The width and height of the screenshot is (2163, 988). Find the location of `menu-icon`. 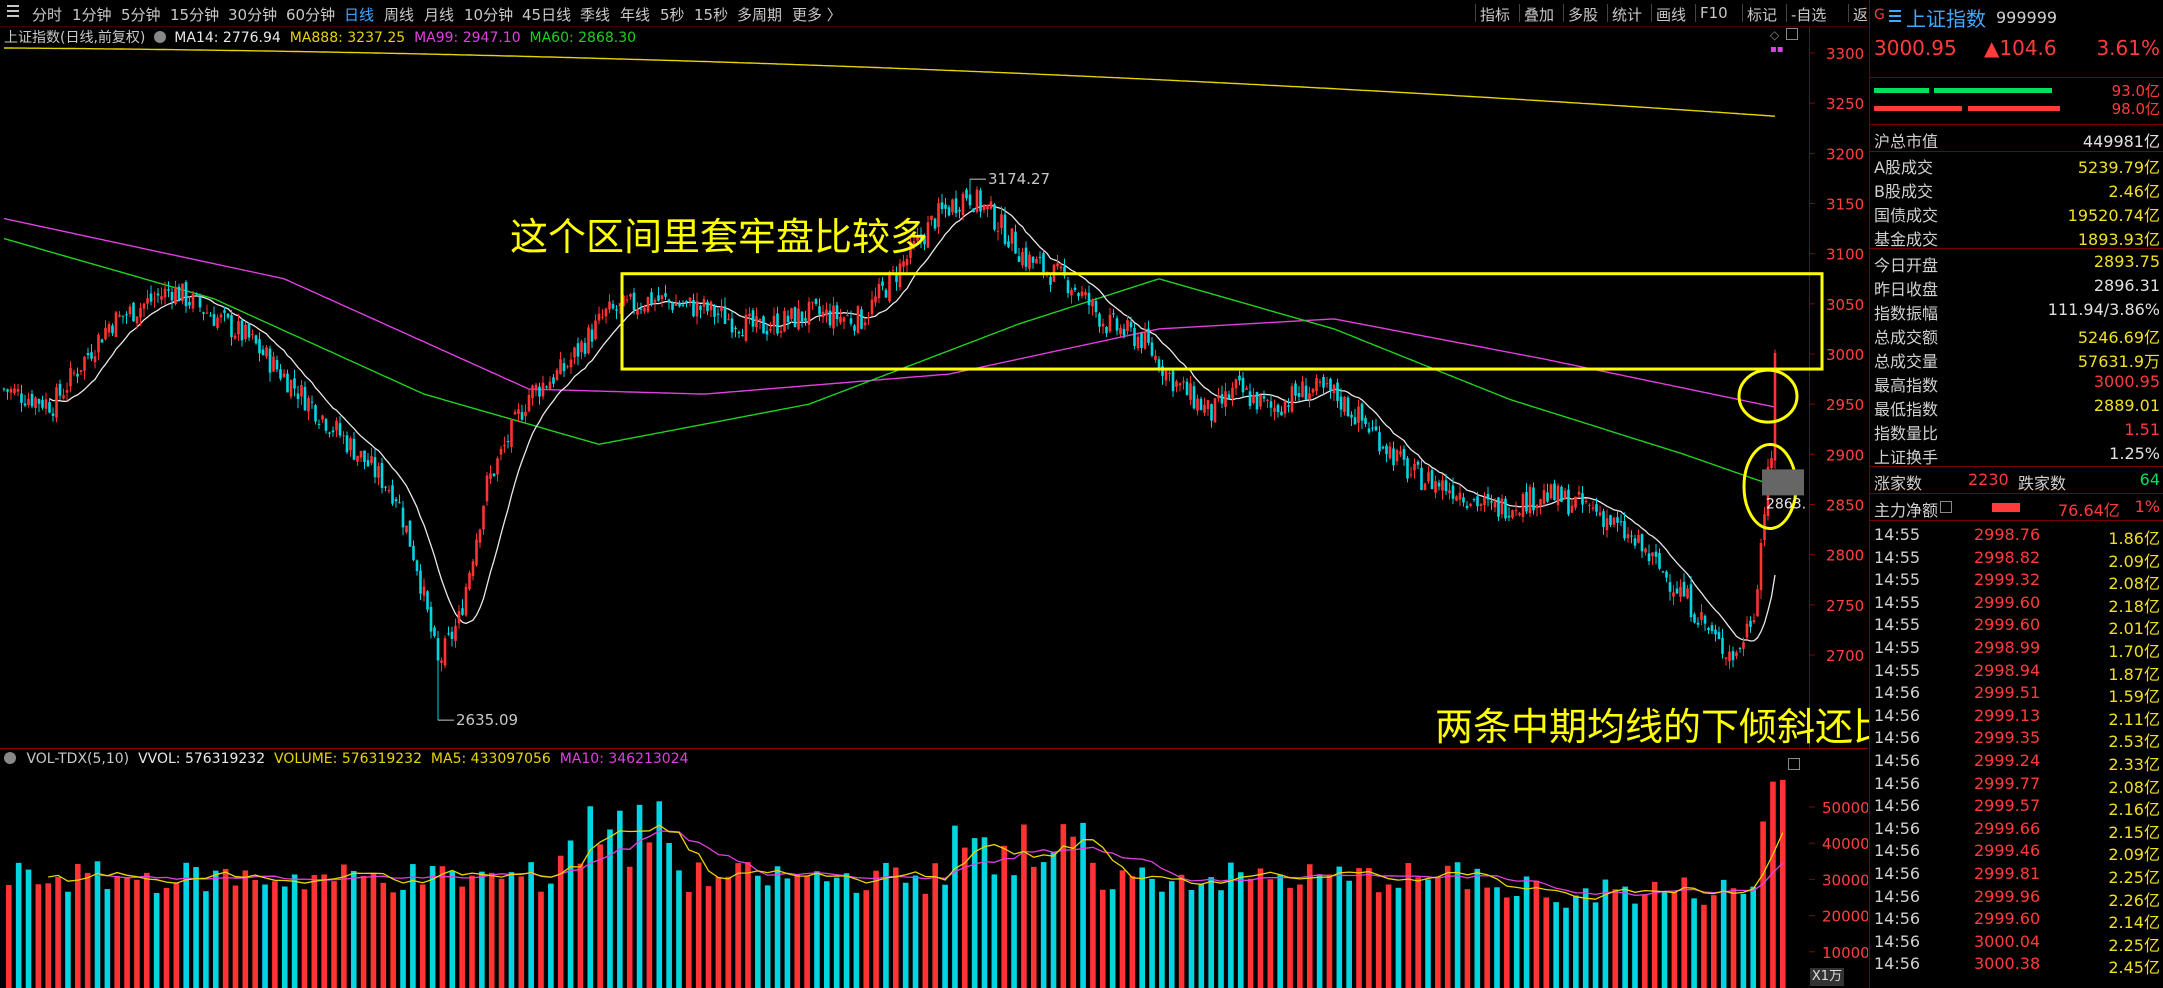

menu-icon is located at coordinates (1895, 18).